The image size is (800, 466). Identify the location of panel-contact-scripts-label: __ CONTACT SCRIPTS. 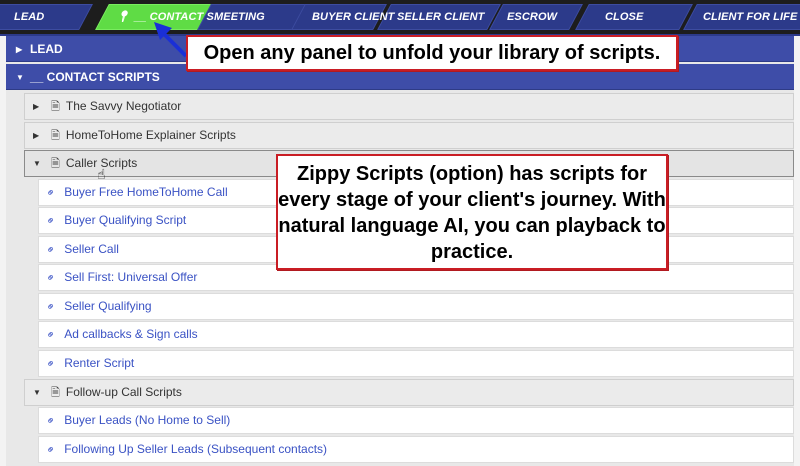
(95, 77).